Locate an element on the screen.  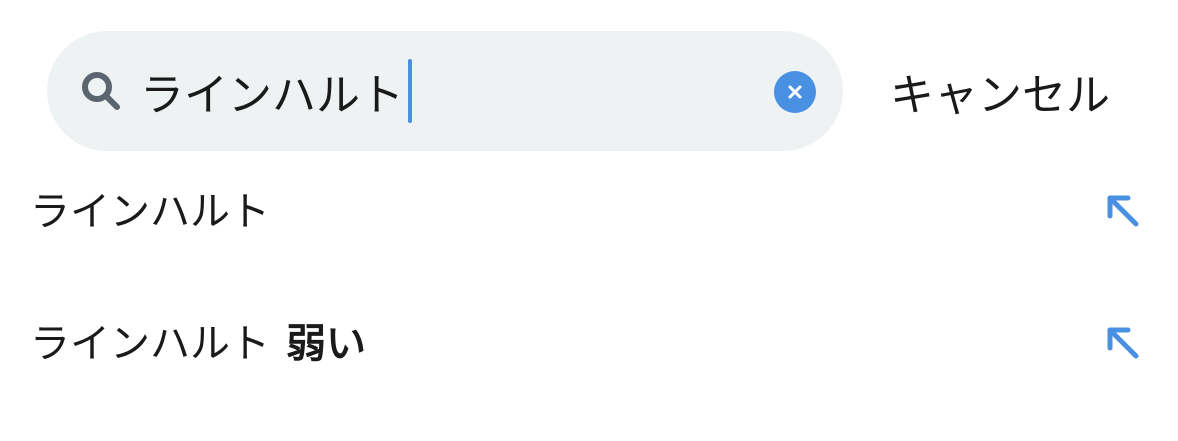
suggestion-label: ラインハルト is located at coordinates (150, 208).